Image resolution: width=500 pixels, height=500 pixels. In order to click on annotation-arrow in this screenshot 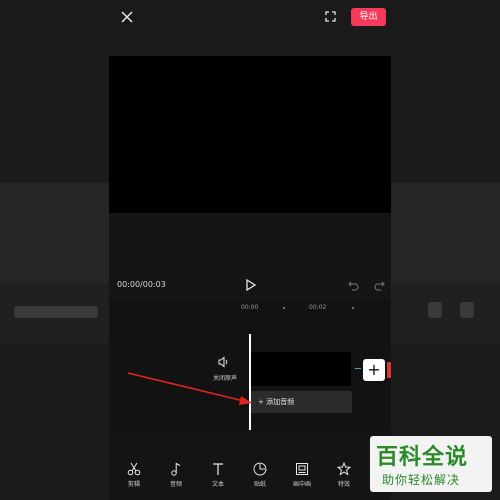, I will do `click(189, 388)`.